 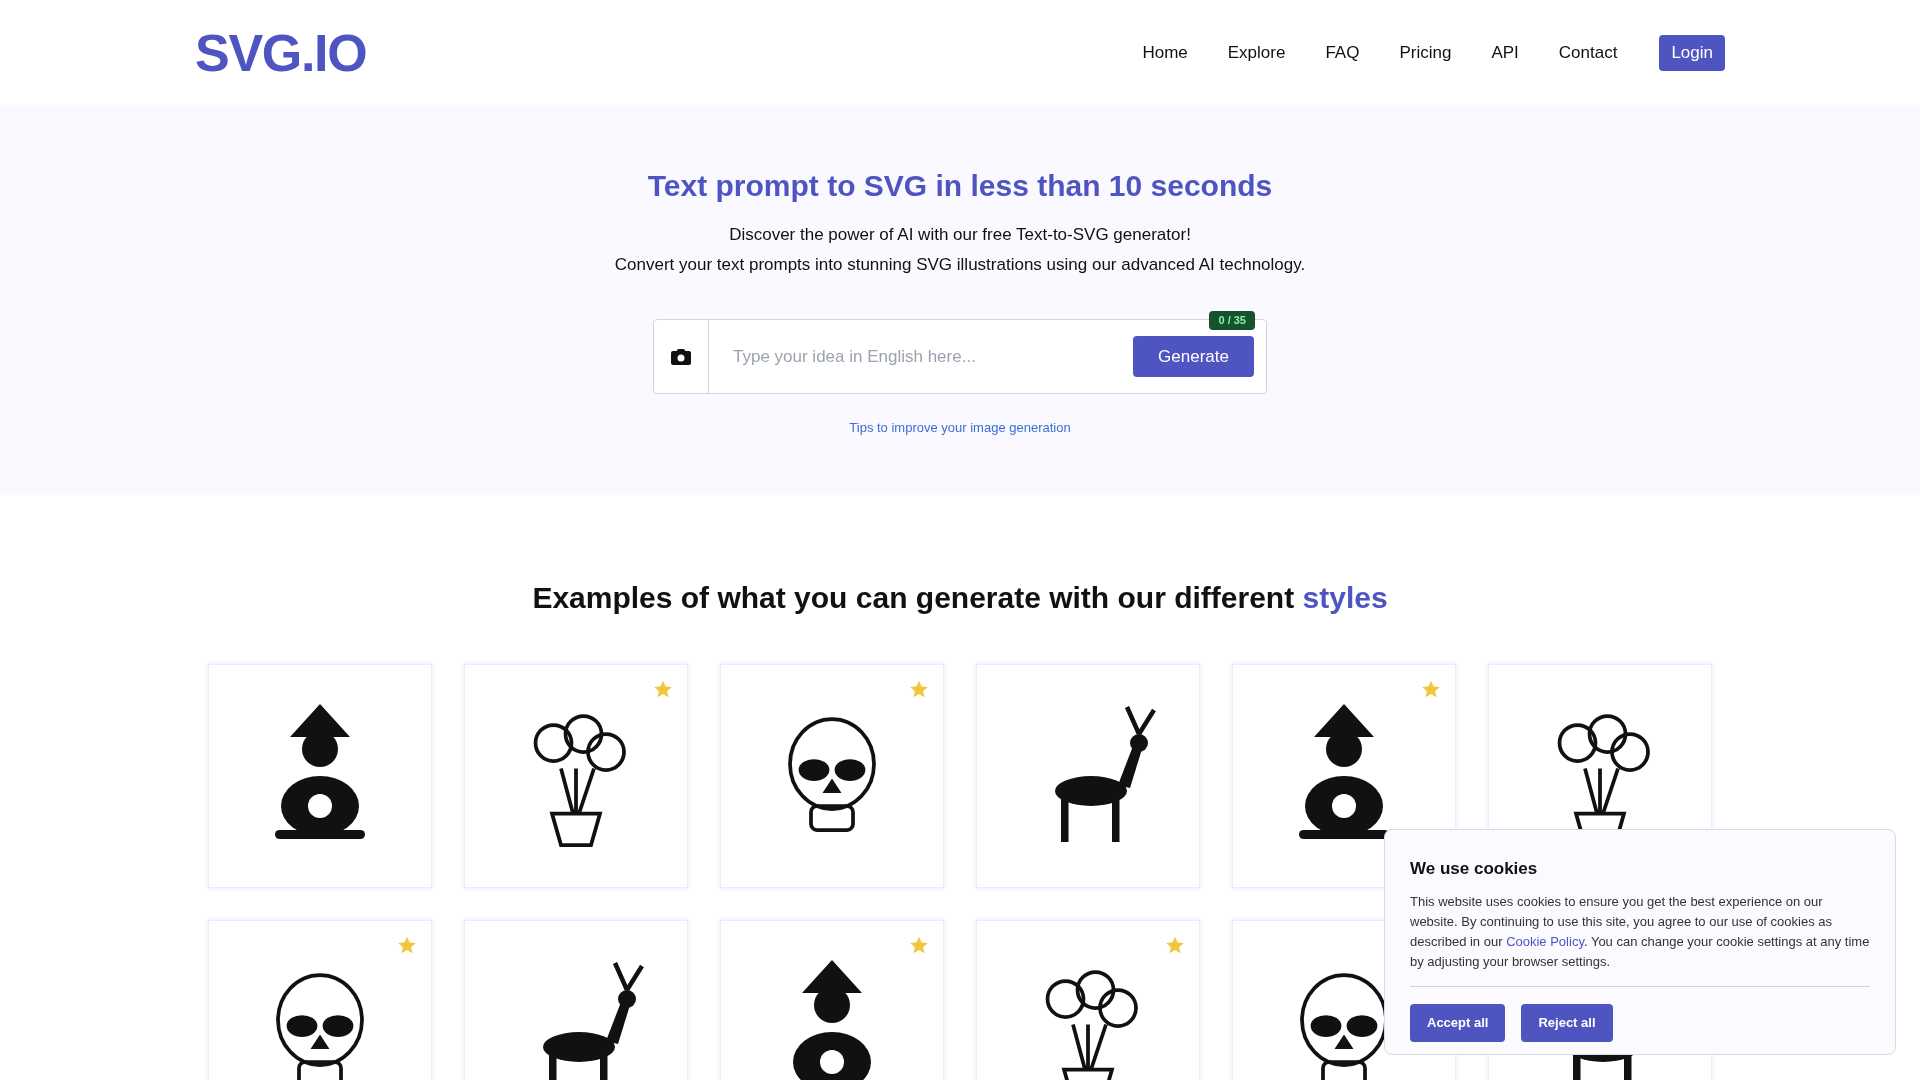 What do you see at coordinates (960, 186) in the screenshot?
I see `hero-title: Text prompt to SVG in less than 10 seconds` at bounding box center [960, 186].